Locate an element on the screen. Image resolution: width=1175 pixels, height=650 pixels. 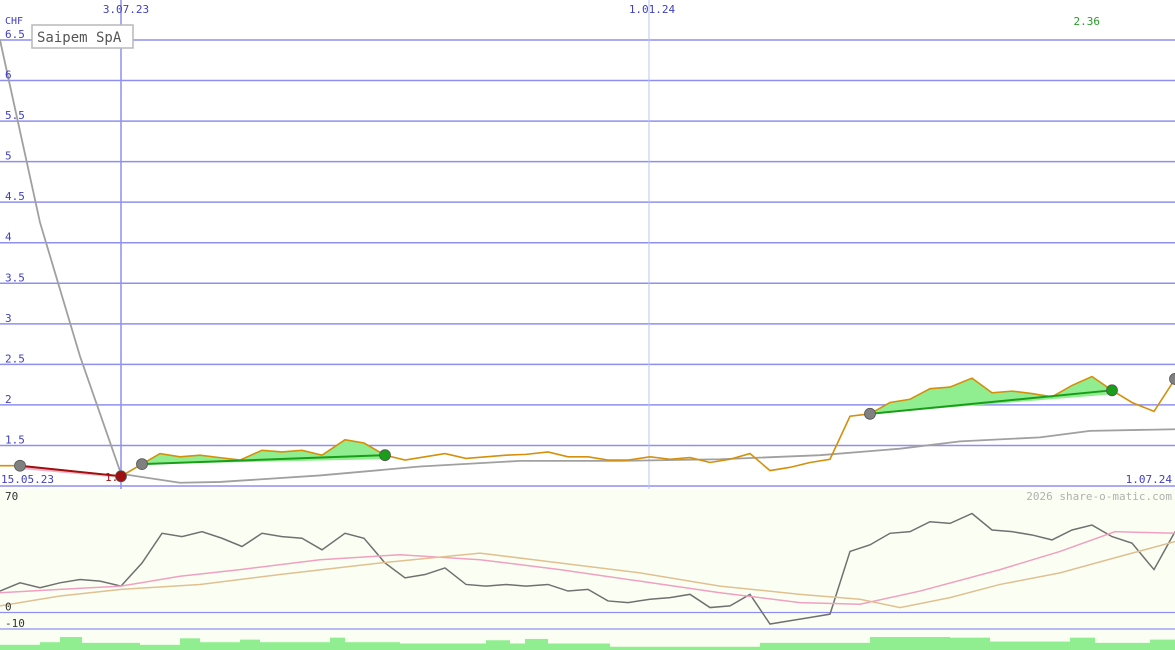
y-tick-label: 2 is located at coordinates (8, 399).